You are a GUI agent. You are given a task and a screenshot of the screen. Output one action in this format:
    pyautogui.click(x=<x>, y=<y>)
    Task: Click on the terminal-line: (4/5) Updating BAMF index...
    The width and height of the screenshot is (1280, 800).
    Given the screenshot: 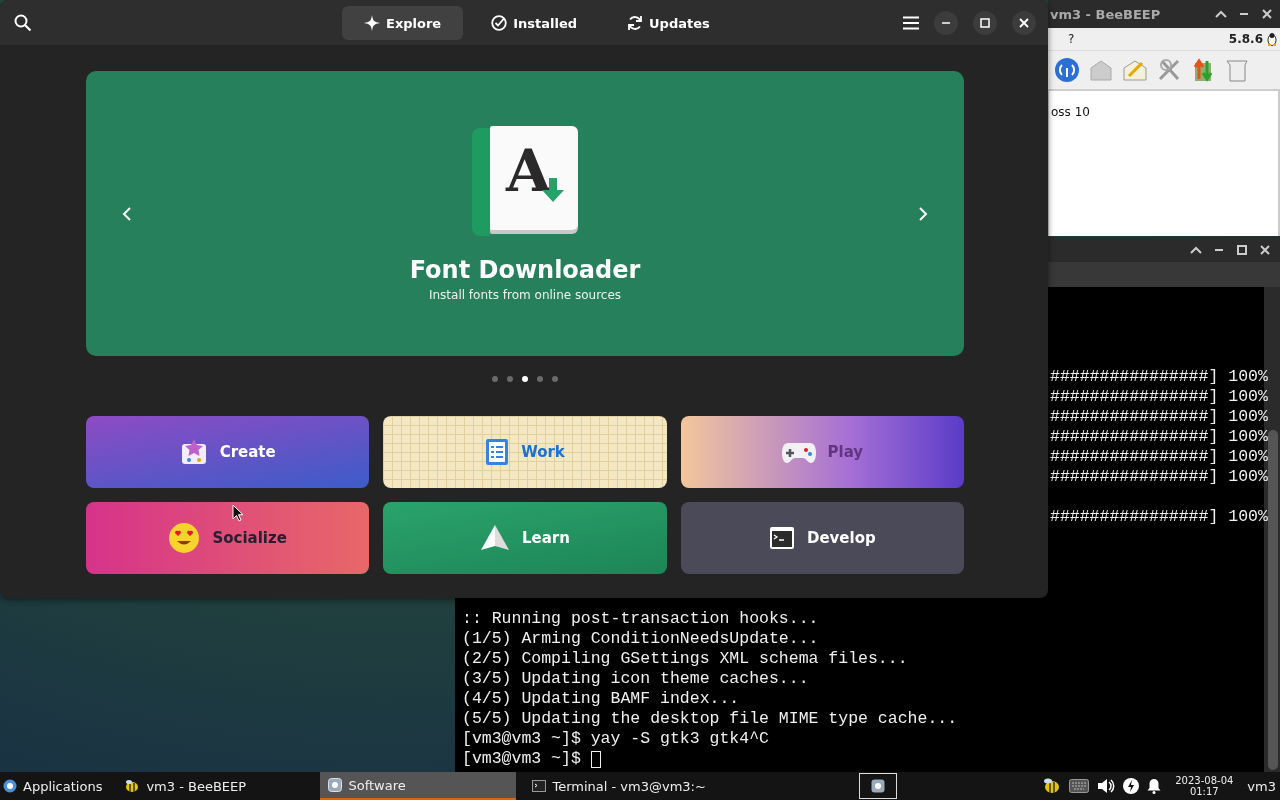 What is the action you would take?
    pyautogui.click(x=601, y=699)
    